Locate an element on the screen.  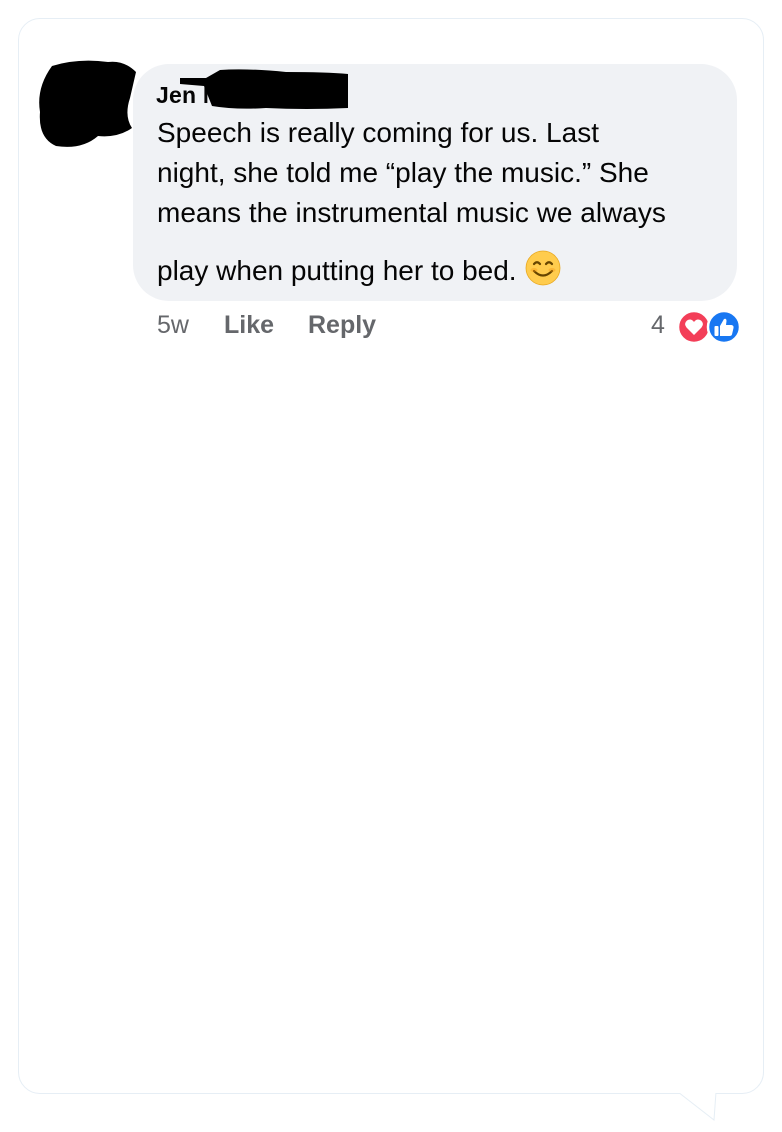
like-button: Like is located at coordinates (249, 325).